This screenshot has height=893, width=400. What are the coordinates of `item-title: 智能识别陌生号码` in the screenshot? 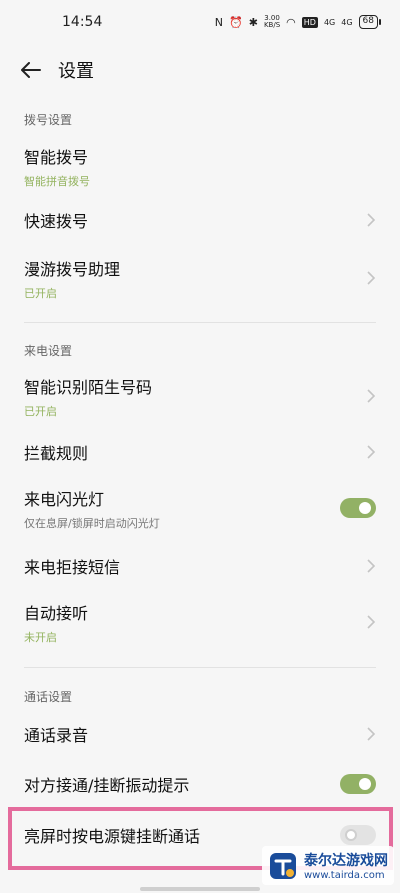 It's located at (88, 387).